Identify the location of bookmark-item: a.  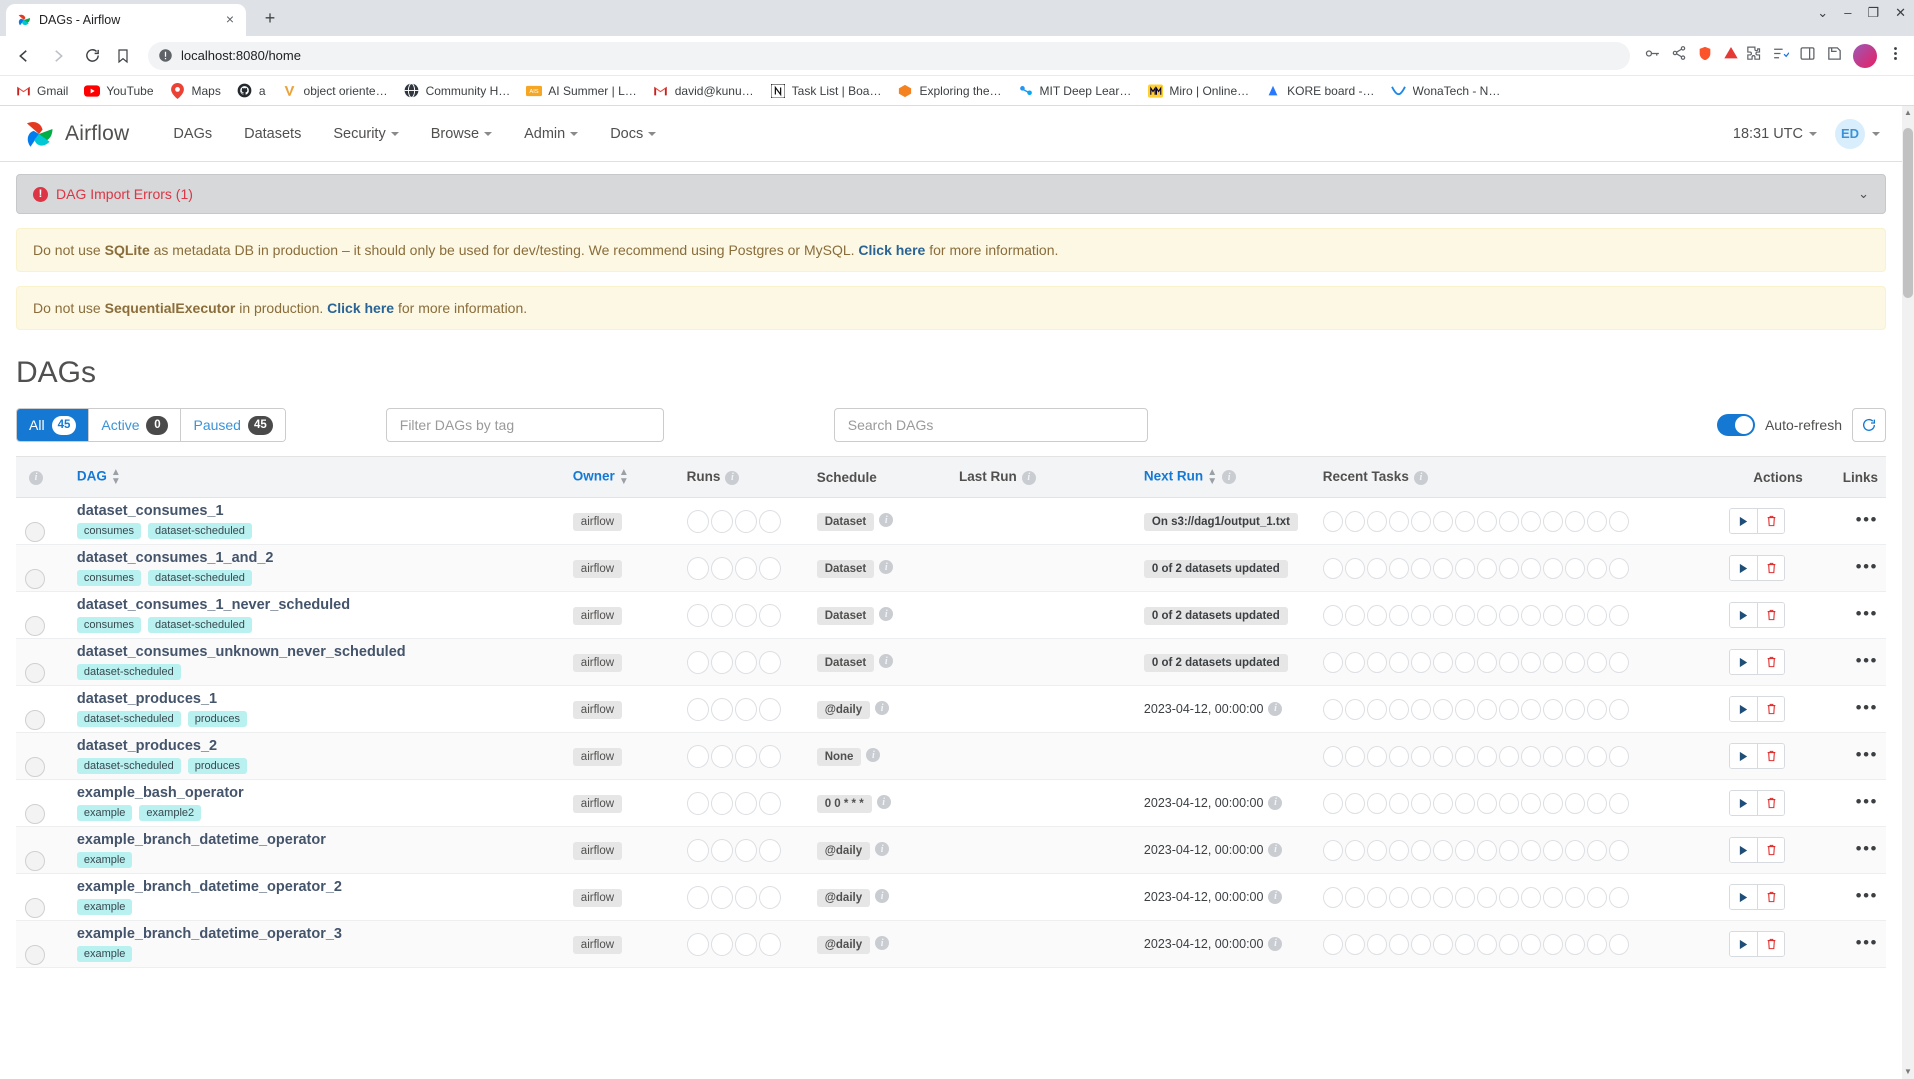
(251, 91).